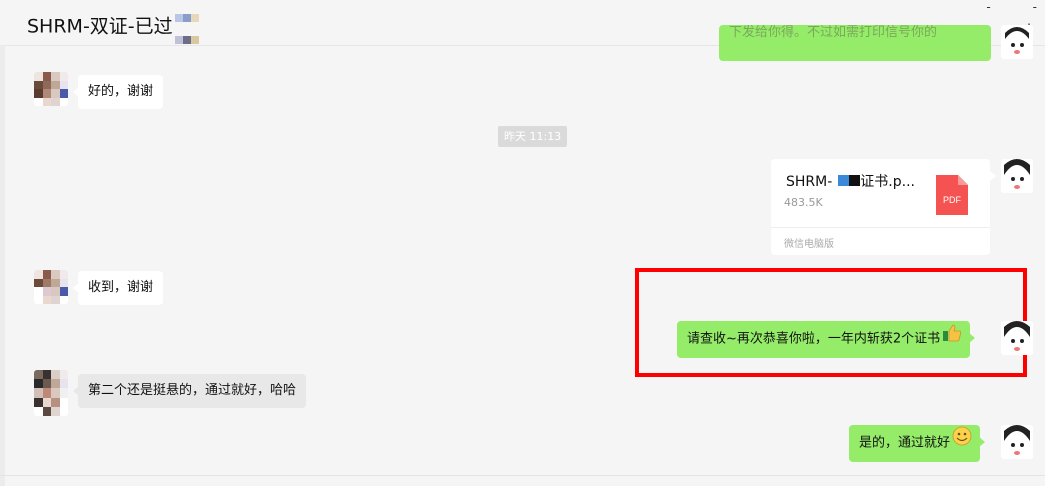  I want to click on pdf-file-icon: PDF, so click(952, 195).